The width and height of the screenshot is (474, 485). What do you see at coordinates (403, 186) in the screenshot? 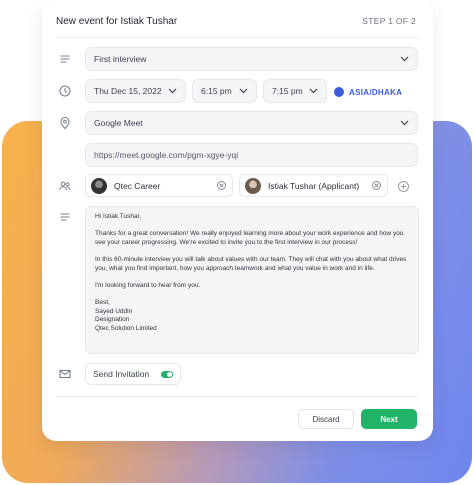
I see `add-participant-icon` at bounding box center [403, 186].